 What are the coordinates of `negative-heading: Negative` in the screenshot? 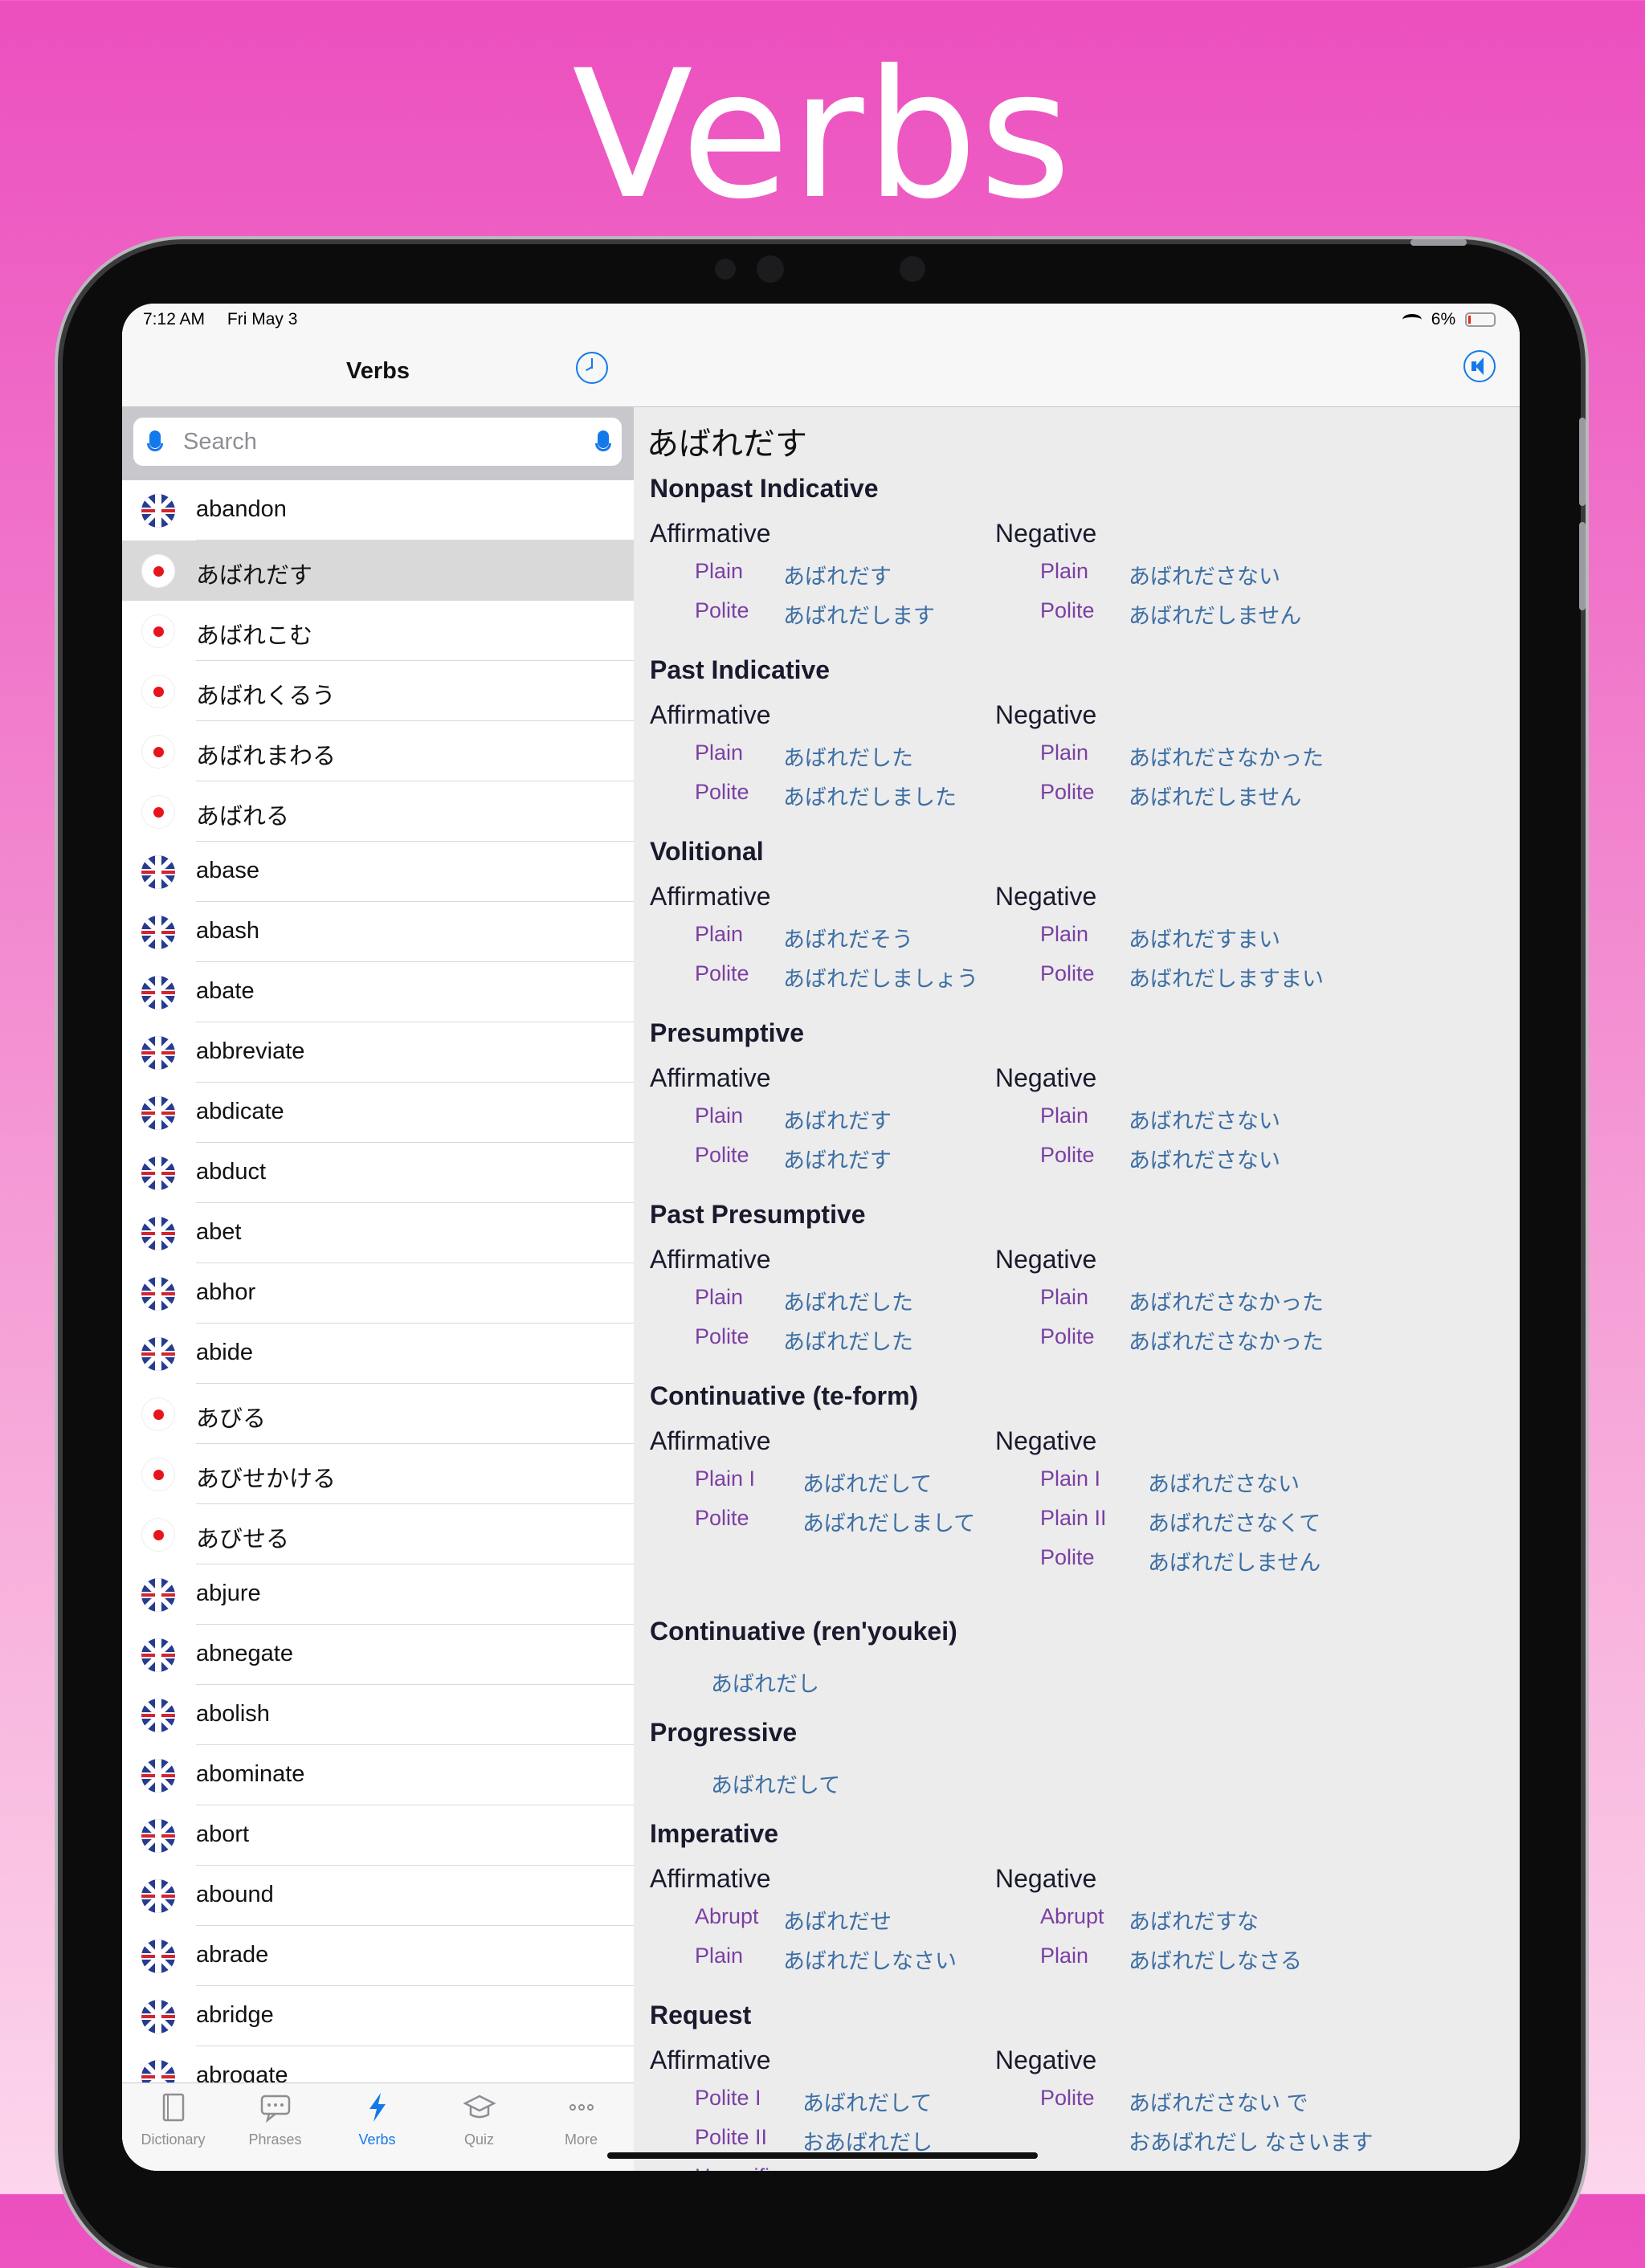 It's located at (1046, 1878).